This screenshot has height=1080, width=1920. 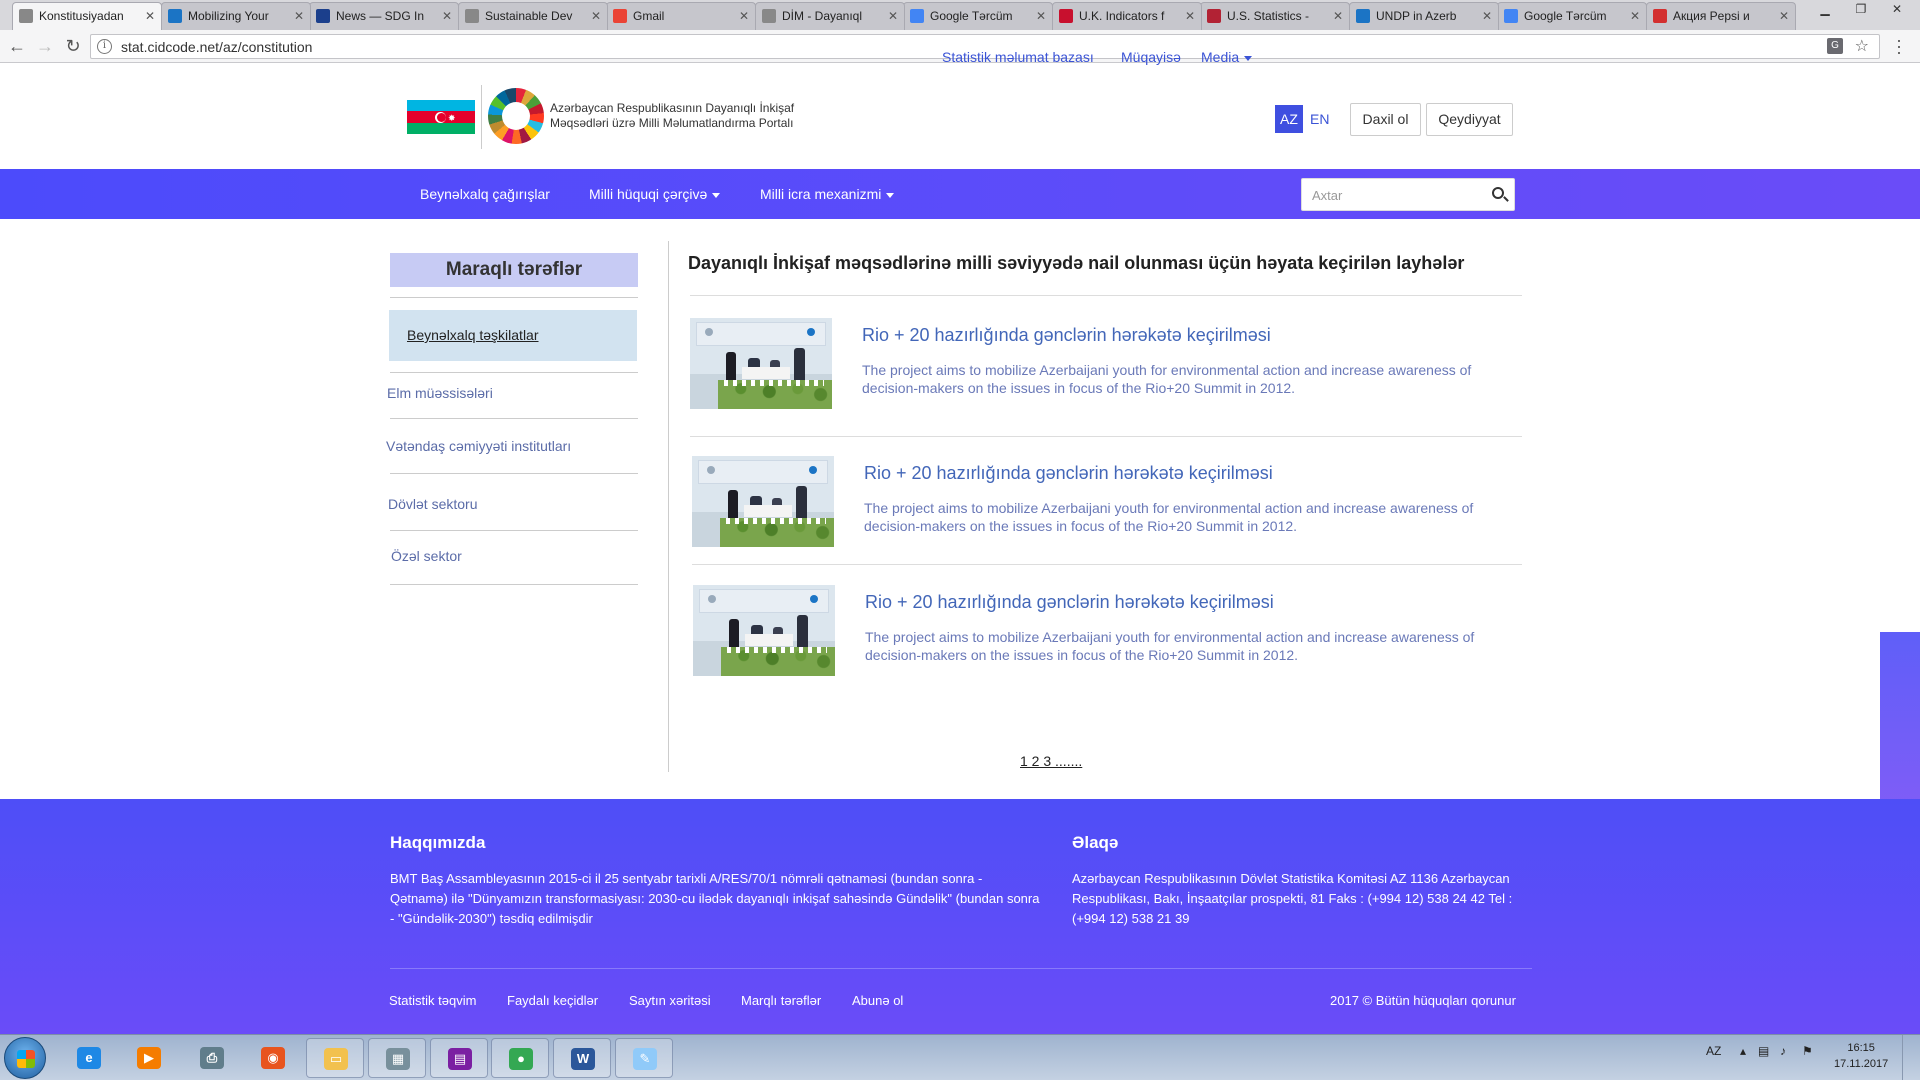 What do you see at coordinates (1498, 193) in the screenshot?
I see `search-icon` at bounding box center [1498, 193].